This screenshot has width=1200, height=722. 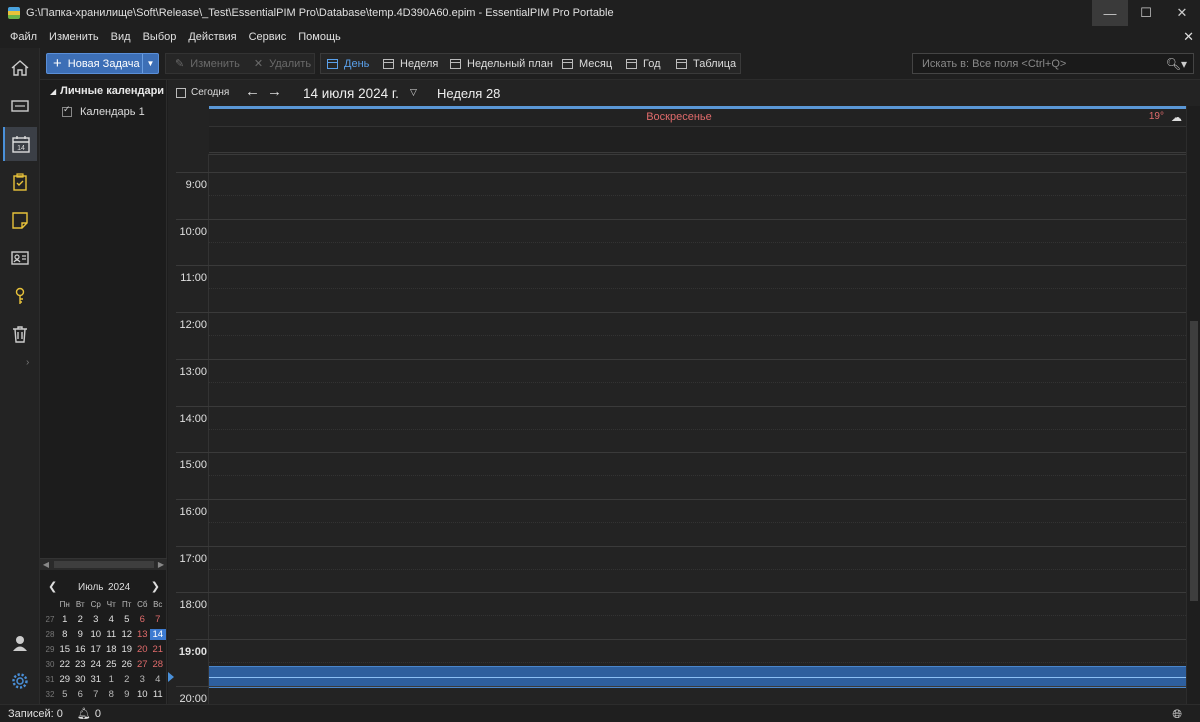 I want to click on menu-file: Файл, so click(x=23, y=37).